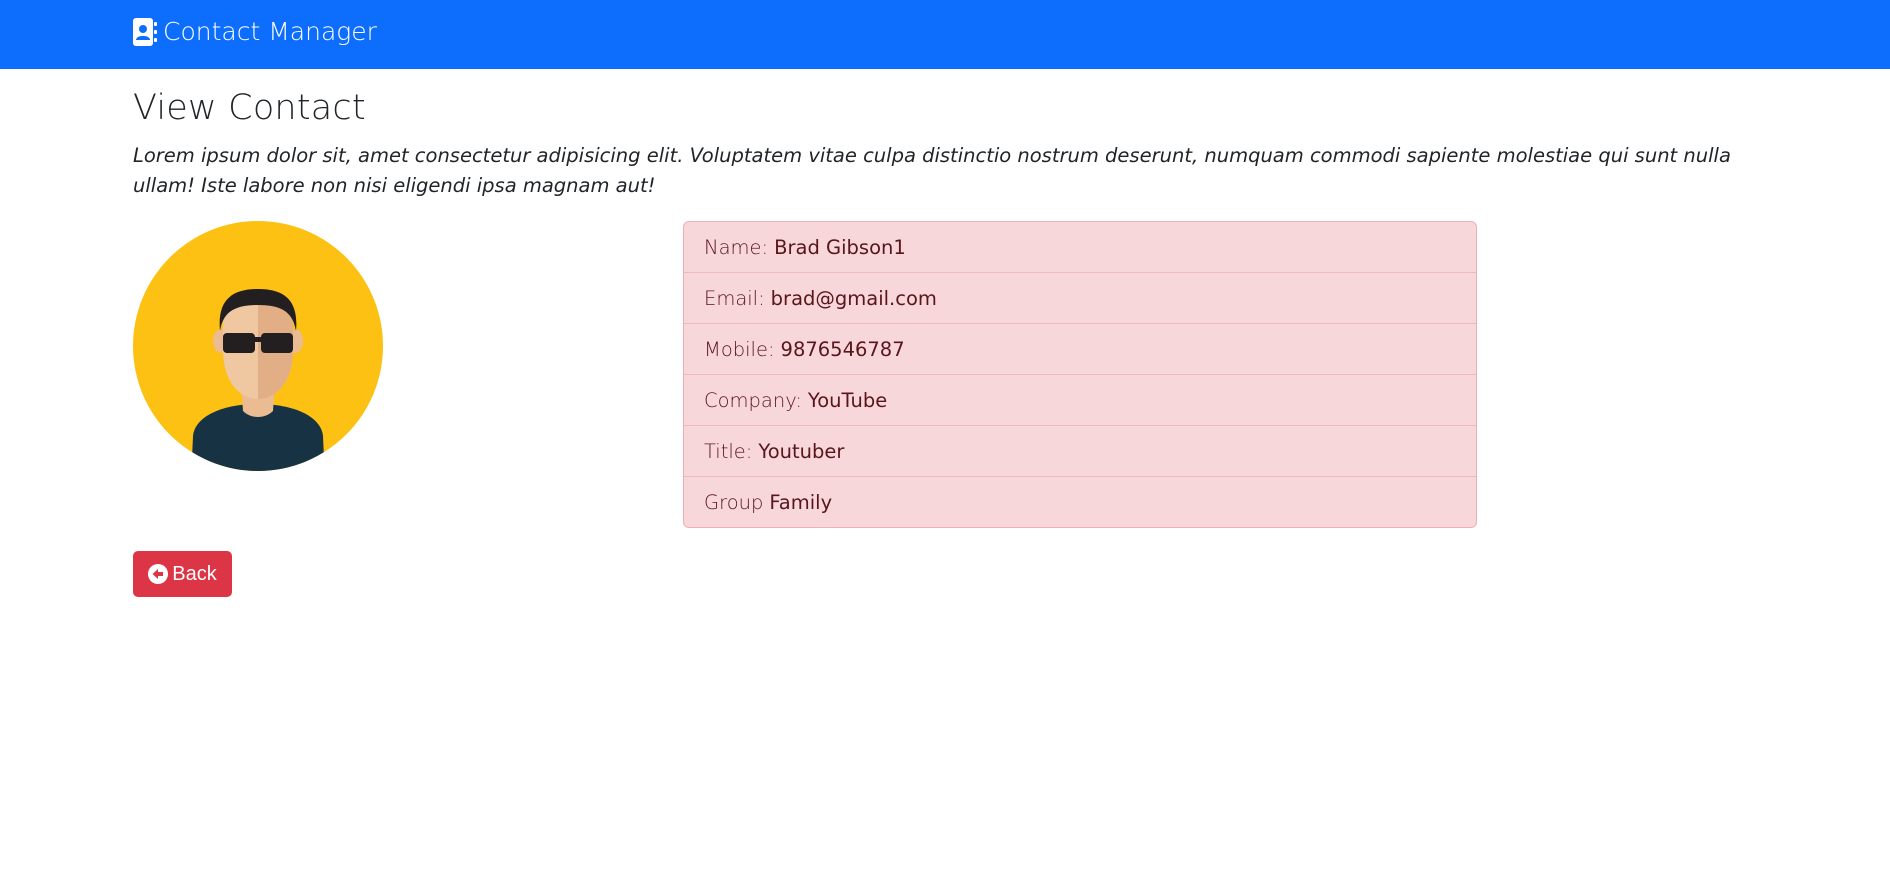  I want to click on back-button: Back, so click(182, 574).